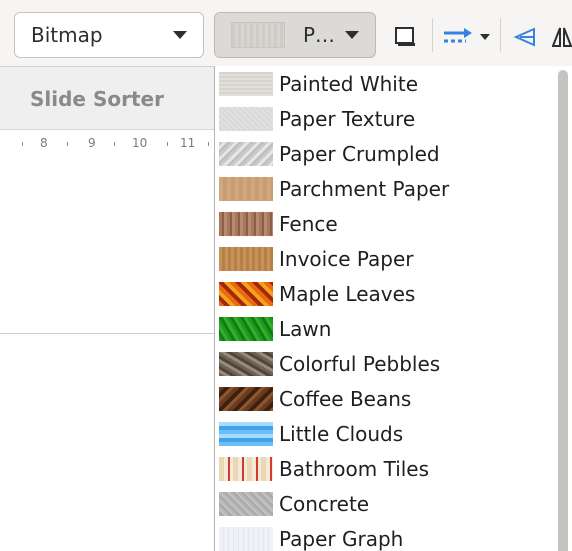 Image resolution: width=572 pixels, height=551 pixels. Describe the element at coordinates (349, 84) in the screenshot. I see `pattern-label: Painted White` at that location.